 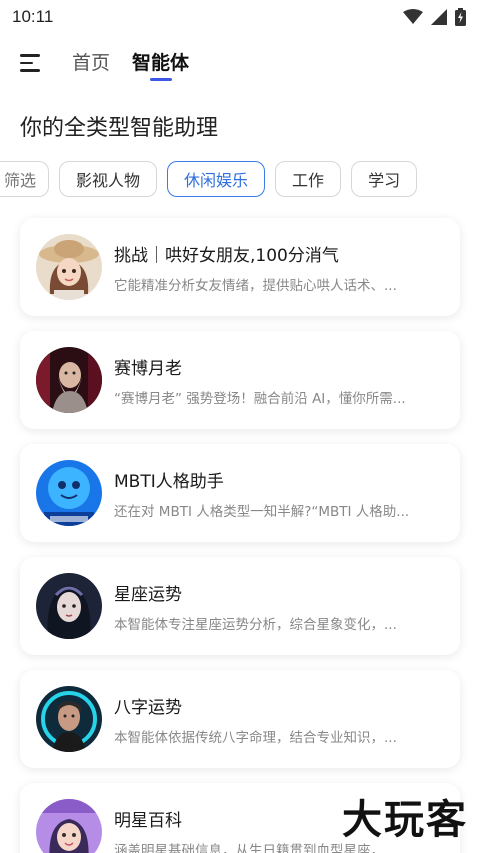 I want to click on filter-chip-label: 休闲娱乐, so click(x=216, y=180).